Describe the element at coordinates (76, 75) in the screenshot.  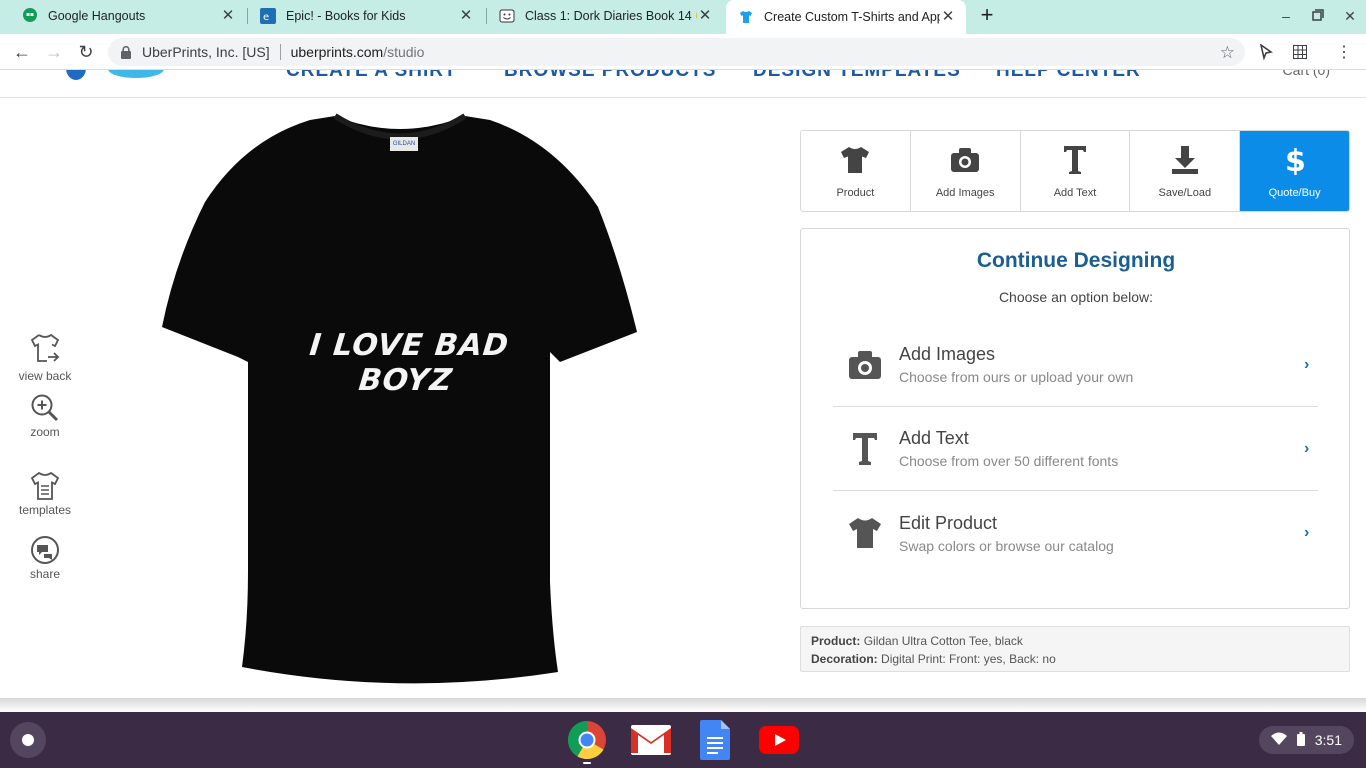
I see `uberprints-logo` at that location.